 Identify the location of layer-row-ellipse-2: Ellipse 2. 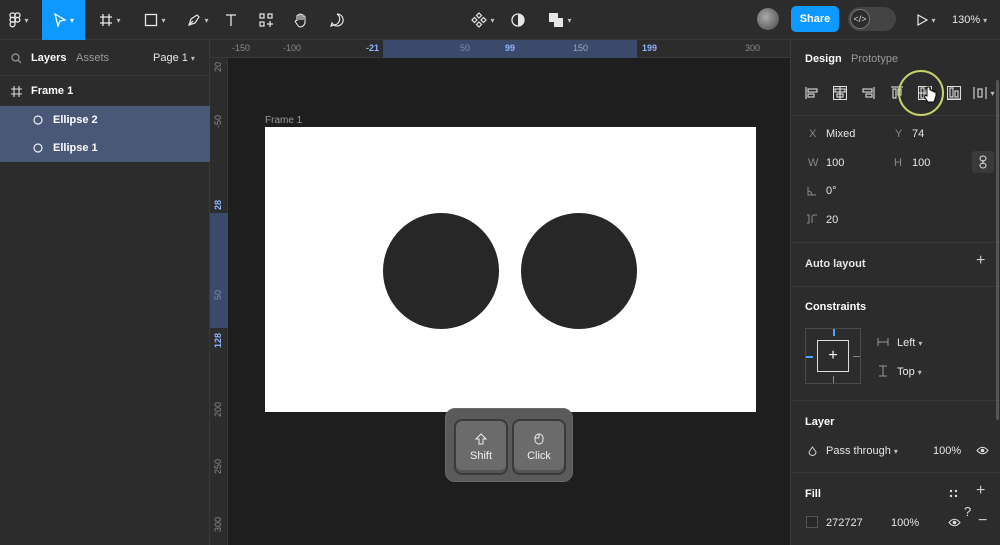
(105, 120).